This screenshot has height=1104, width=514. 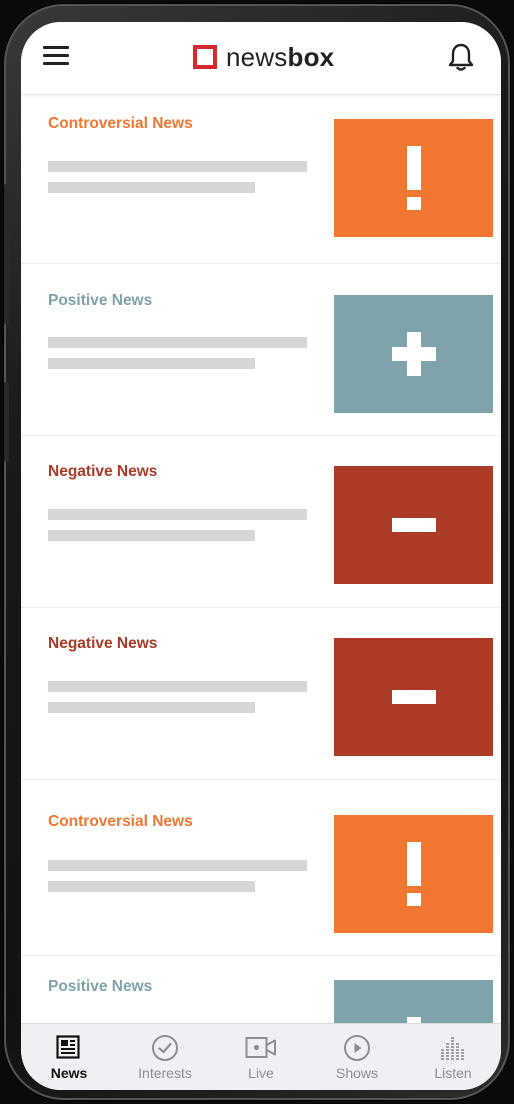 What do you see at coordinates (453, 1073) in the screenshot?
I see `tab-label: Listen` at bounding box center [453, 1073].